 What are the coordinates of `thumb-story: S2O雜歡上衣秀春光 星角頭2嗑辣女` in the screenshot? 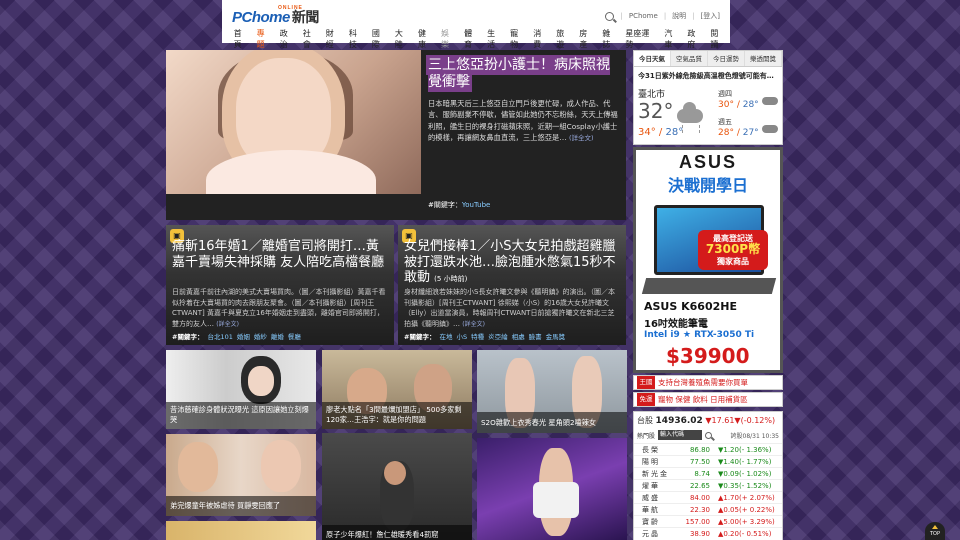 It's located at (552, 391).